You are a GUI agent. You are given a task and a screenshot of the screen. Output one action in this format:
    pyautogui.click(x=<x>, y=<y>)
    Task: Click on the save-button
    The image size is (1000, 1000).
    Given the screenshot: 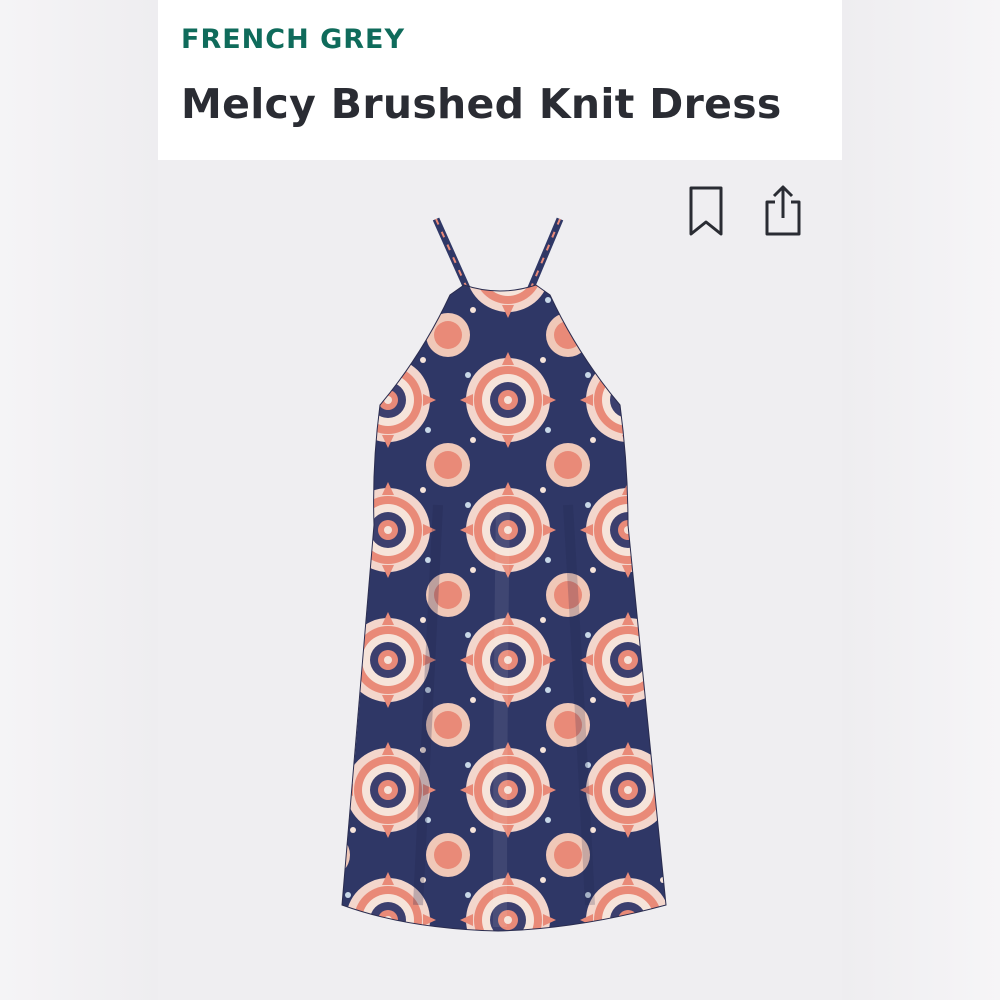 What is the action you would take?
    pyautogui.click(x=707, y=211)
    